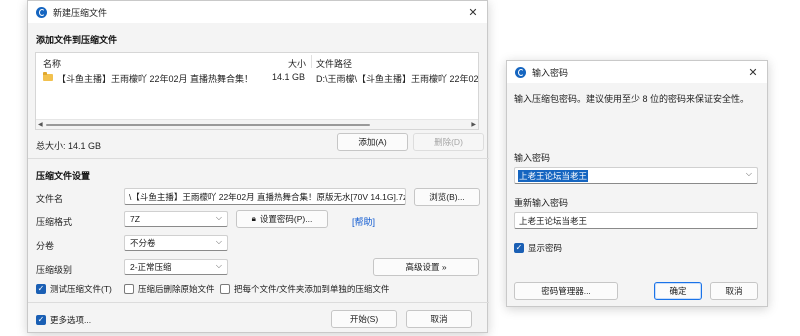  Describe the element at coordinates (448, 142) in the screenshot. I see `delete-button: 删除(D)` at that location.